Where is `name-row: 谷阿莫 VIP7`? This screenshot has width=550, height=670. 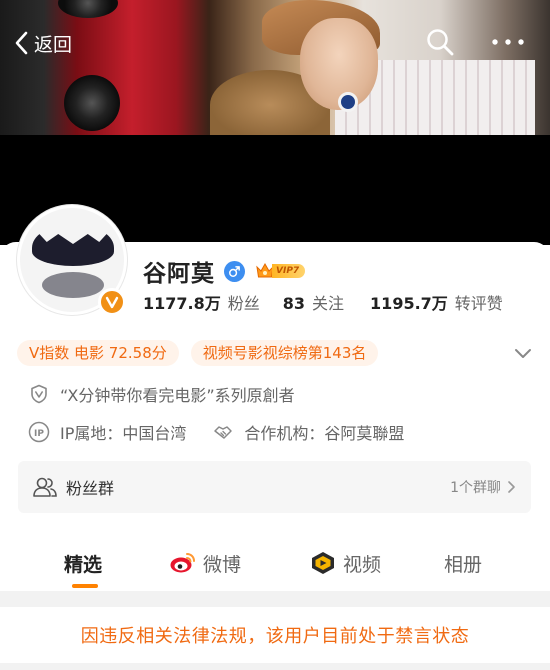 name-row: 谷阿莫 VIP7 is located at coordinates (224, 271).